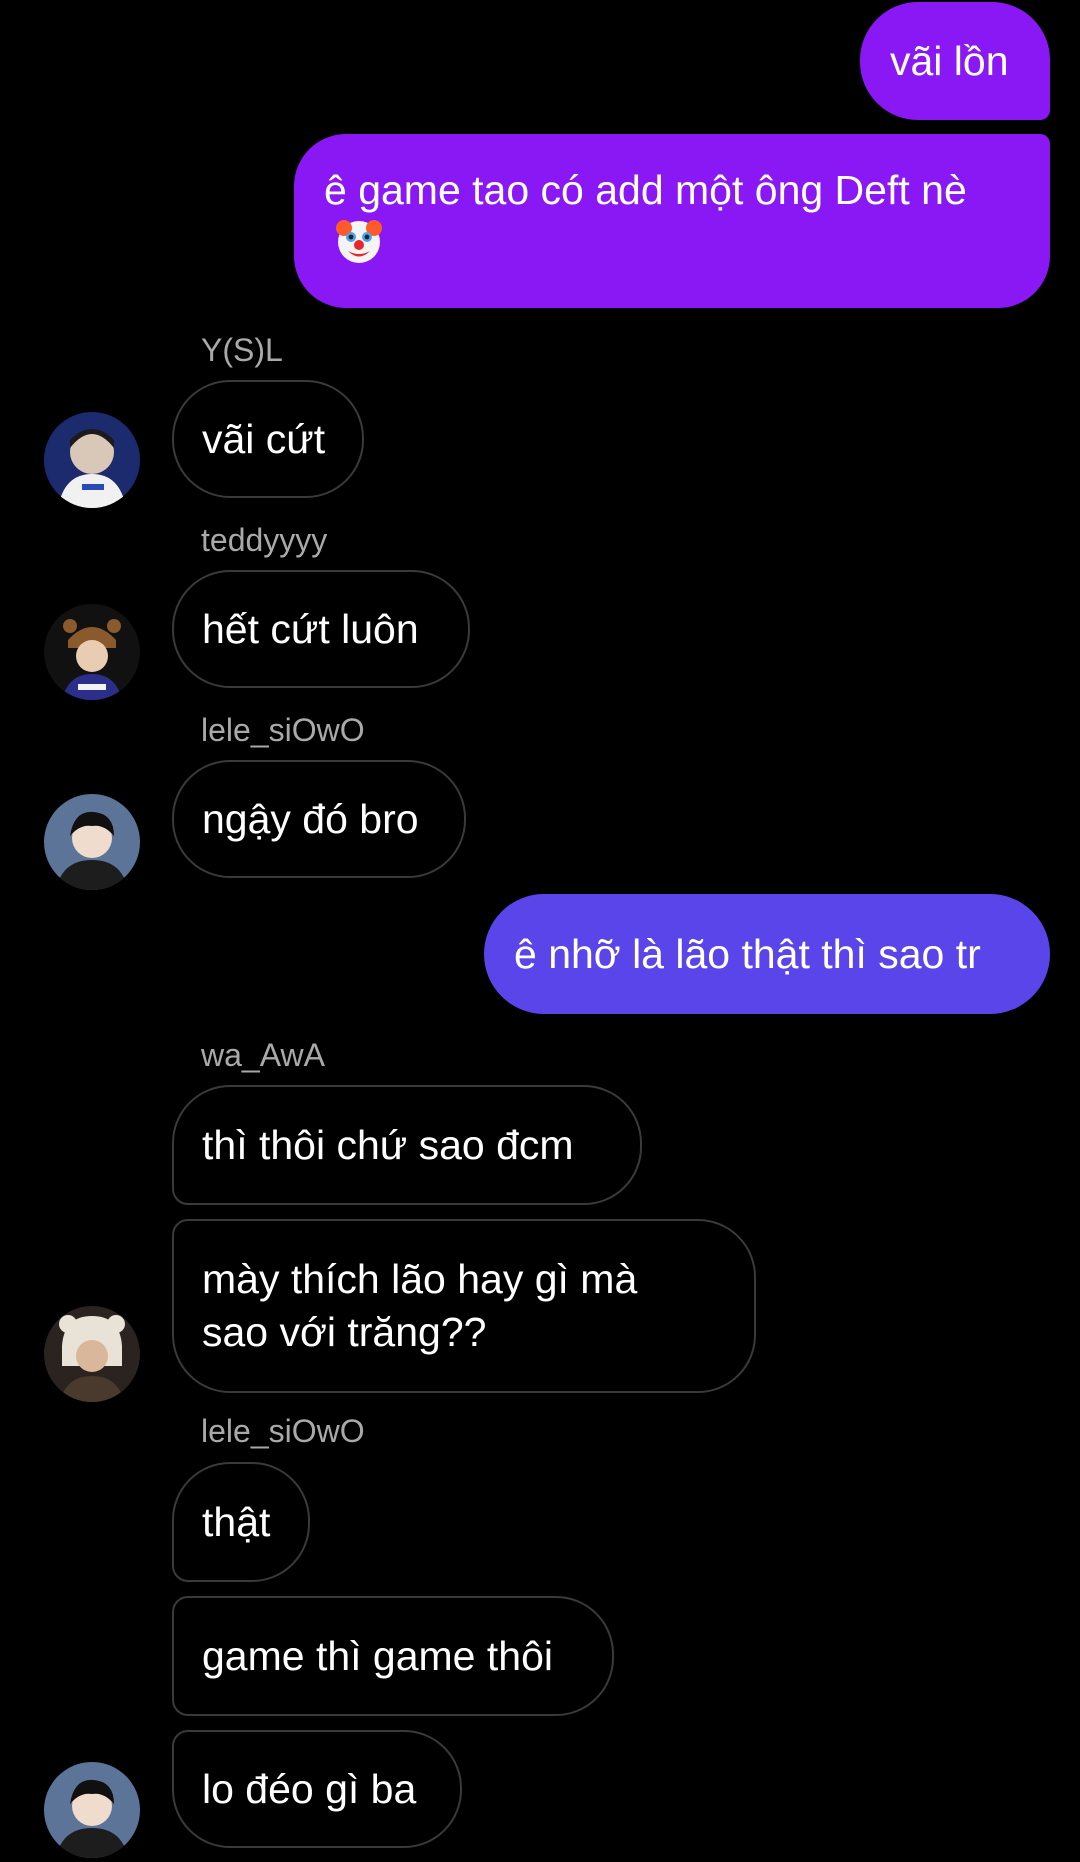 The width and height of the screenshot is (1080, 1862). What do you see at coordinates (388, 1144) in the screenshot?
I see `message-text: thì thôi chứ sao đcm` at bounding box center [388, 1144].